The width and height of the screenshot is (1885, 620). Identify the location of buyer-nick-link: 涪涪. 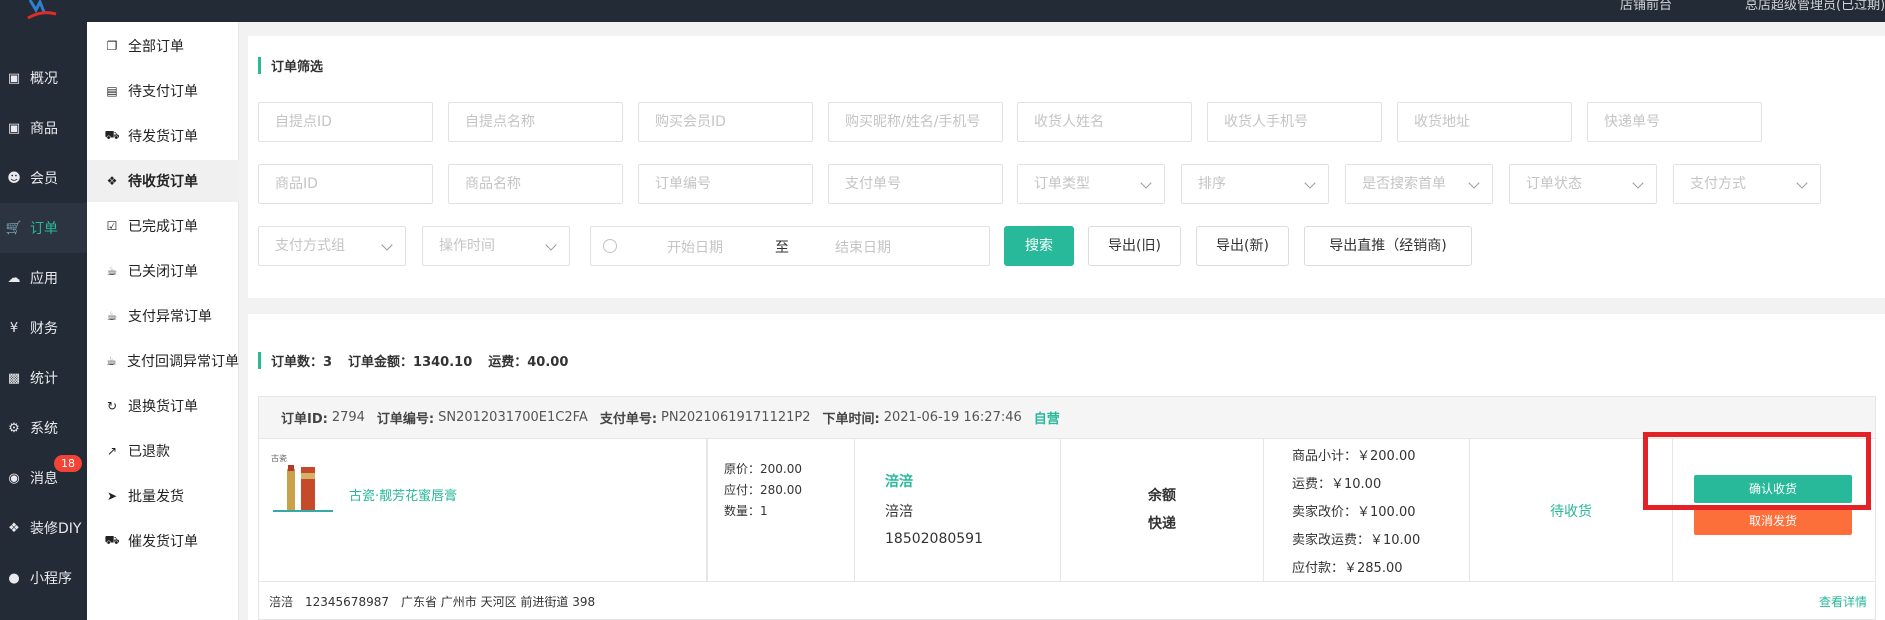
(899, 481).